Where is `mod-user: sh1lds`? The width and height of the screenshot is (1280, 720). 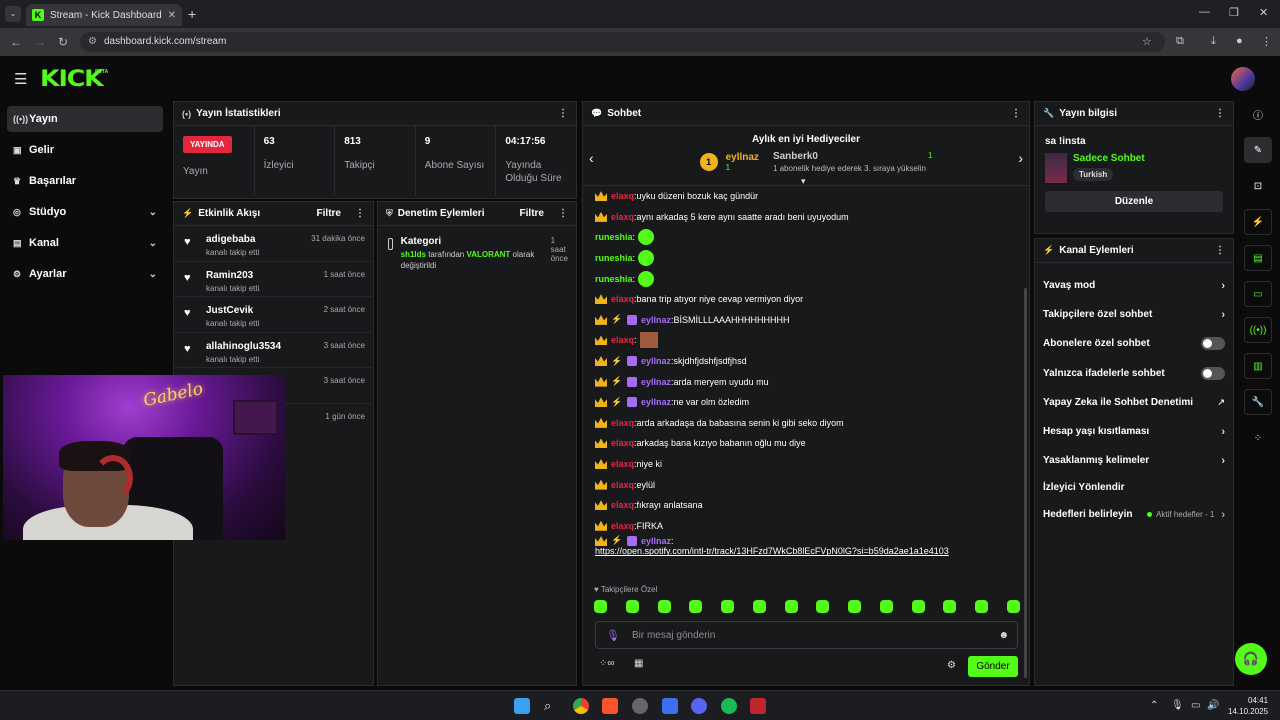 mod-user: sh1lds is located at coordinates (413, 254).